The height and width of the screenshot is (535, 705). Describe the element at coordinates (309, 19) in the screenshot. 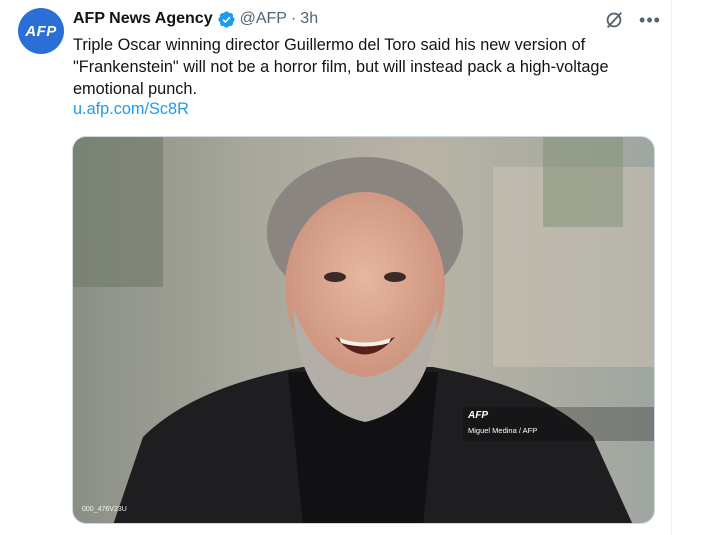

I see `timestamp: 3h` at that location.